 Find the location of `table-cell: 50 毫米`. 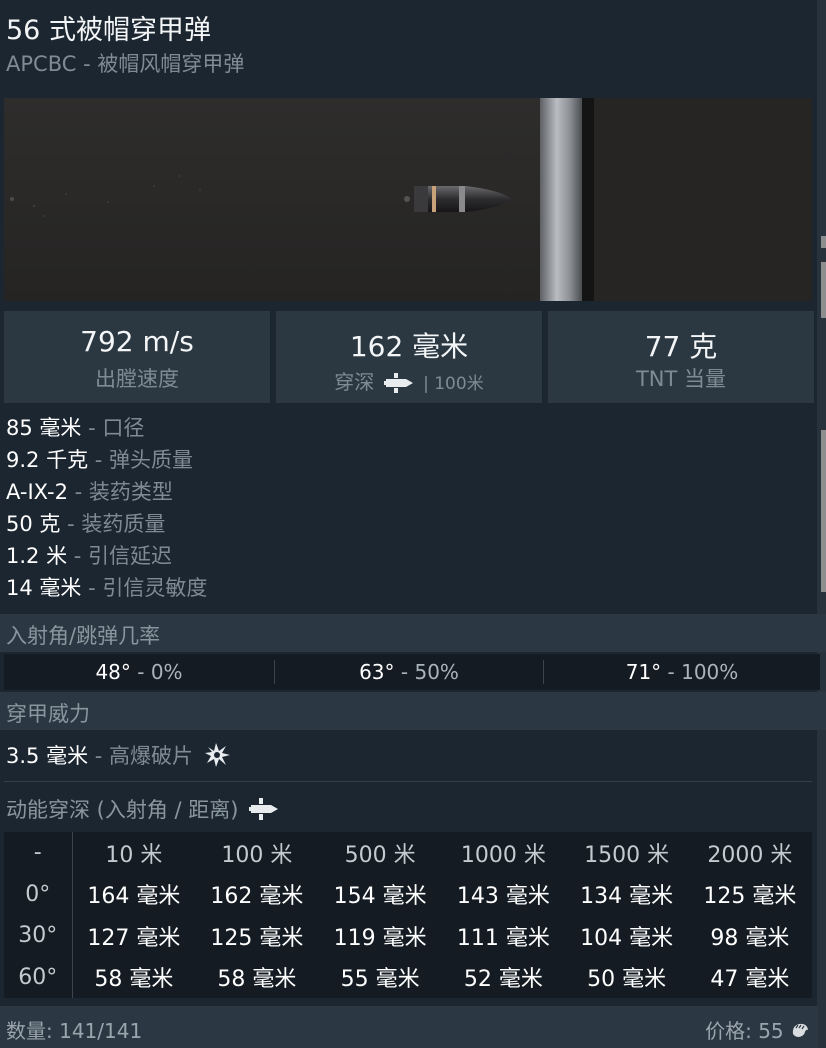

table-cell: 50 毫米 is located at coordinates (627, 980).